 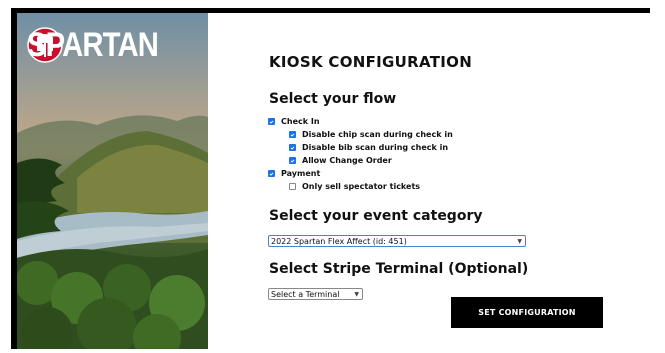 I want to click on option-label: Disable bib scan during check in, so click(x=375, y=147).